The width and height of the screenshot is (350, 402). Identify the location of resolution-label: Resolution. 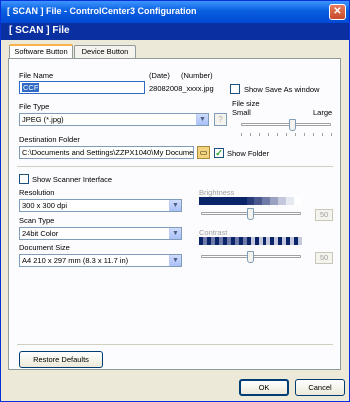
(37, 192).